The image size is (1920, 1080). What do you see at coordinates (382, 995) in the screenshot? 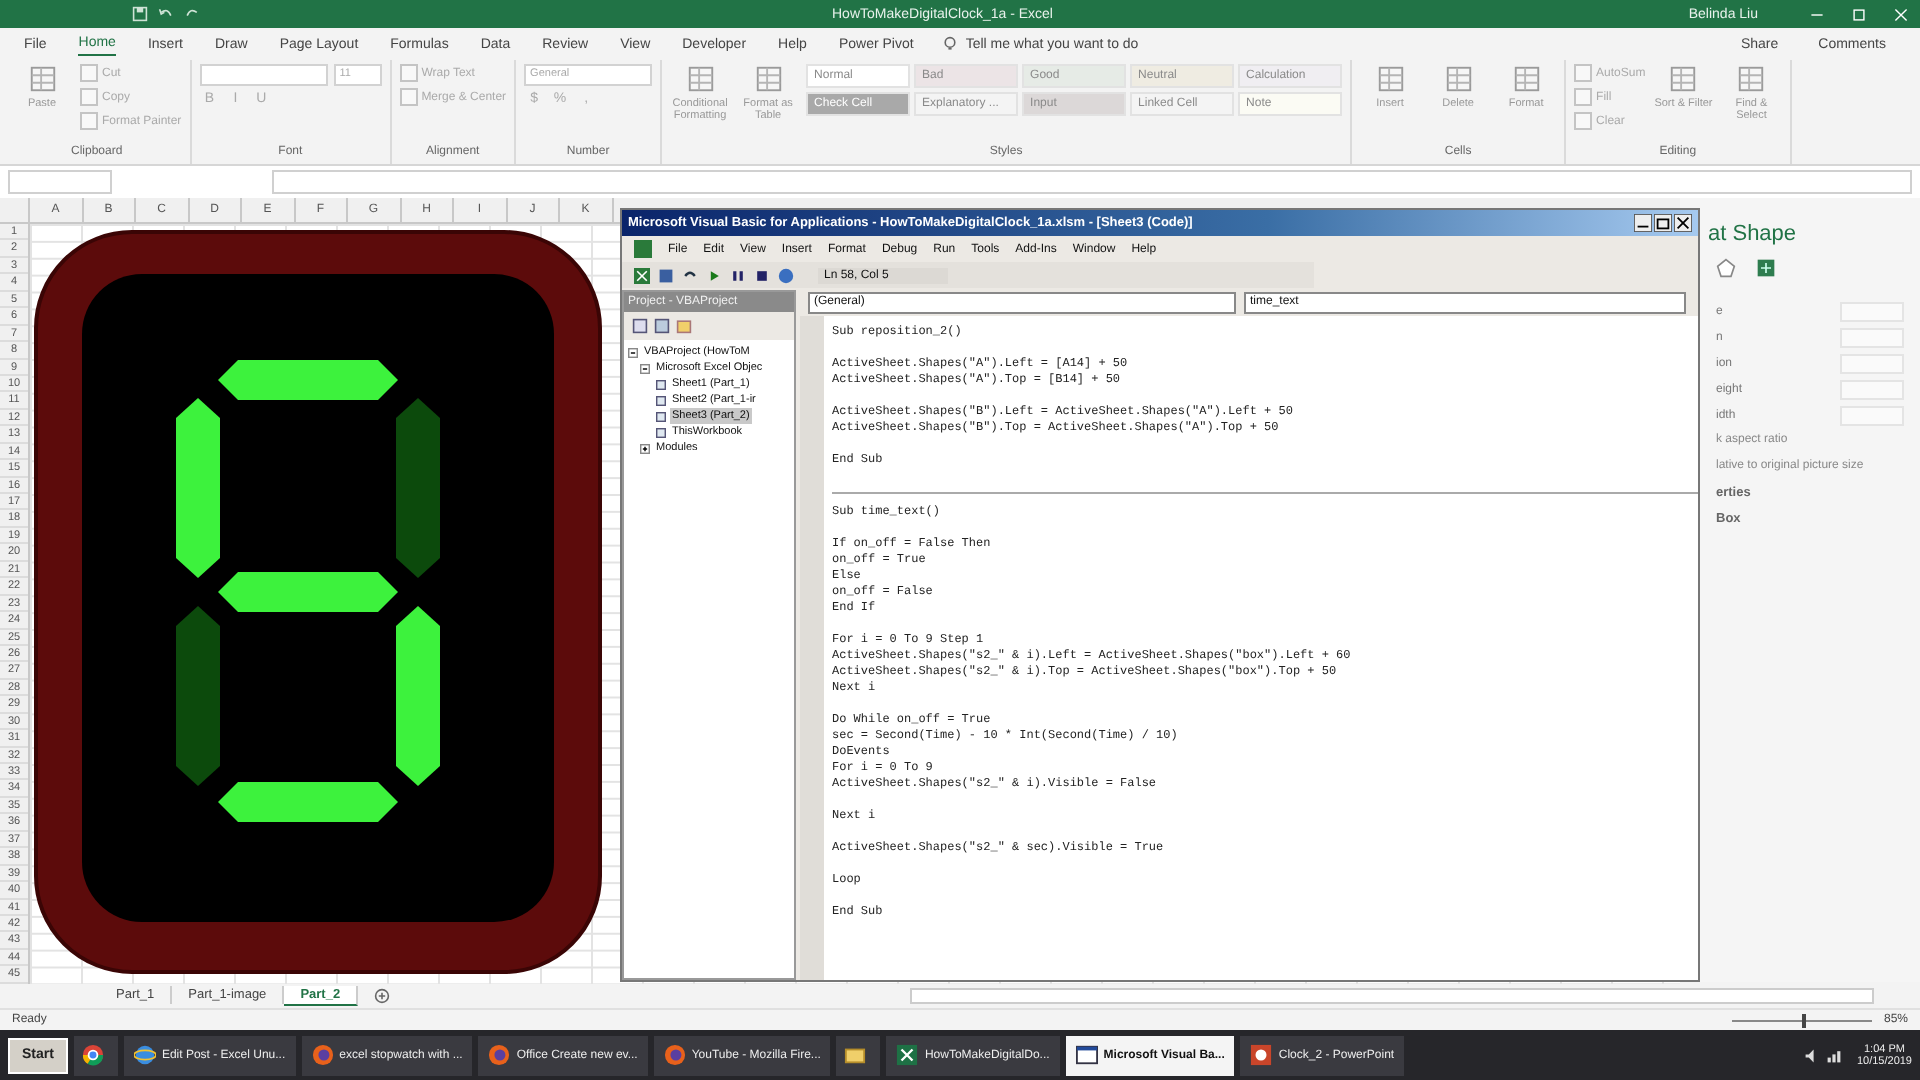
I see `add-sheet-icon` at bounding box center [382, 995].